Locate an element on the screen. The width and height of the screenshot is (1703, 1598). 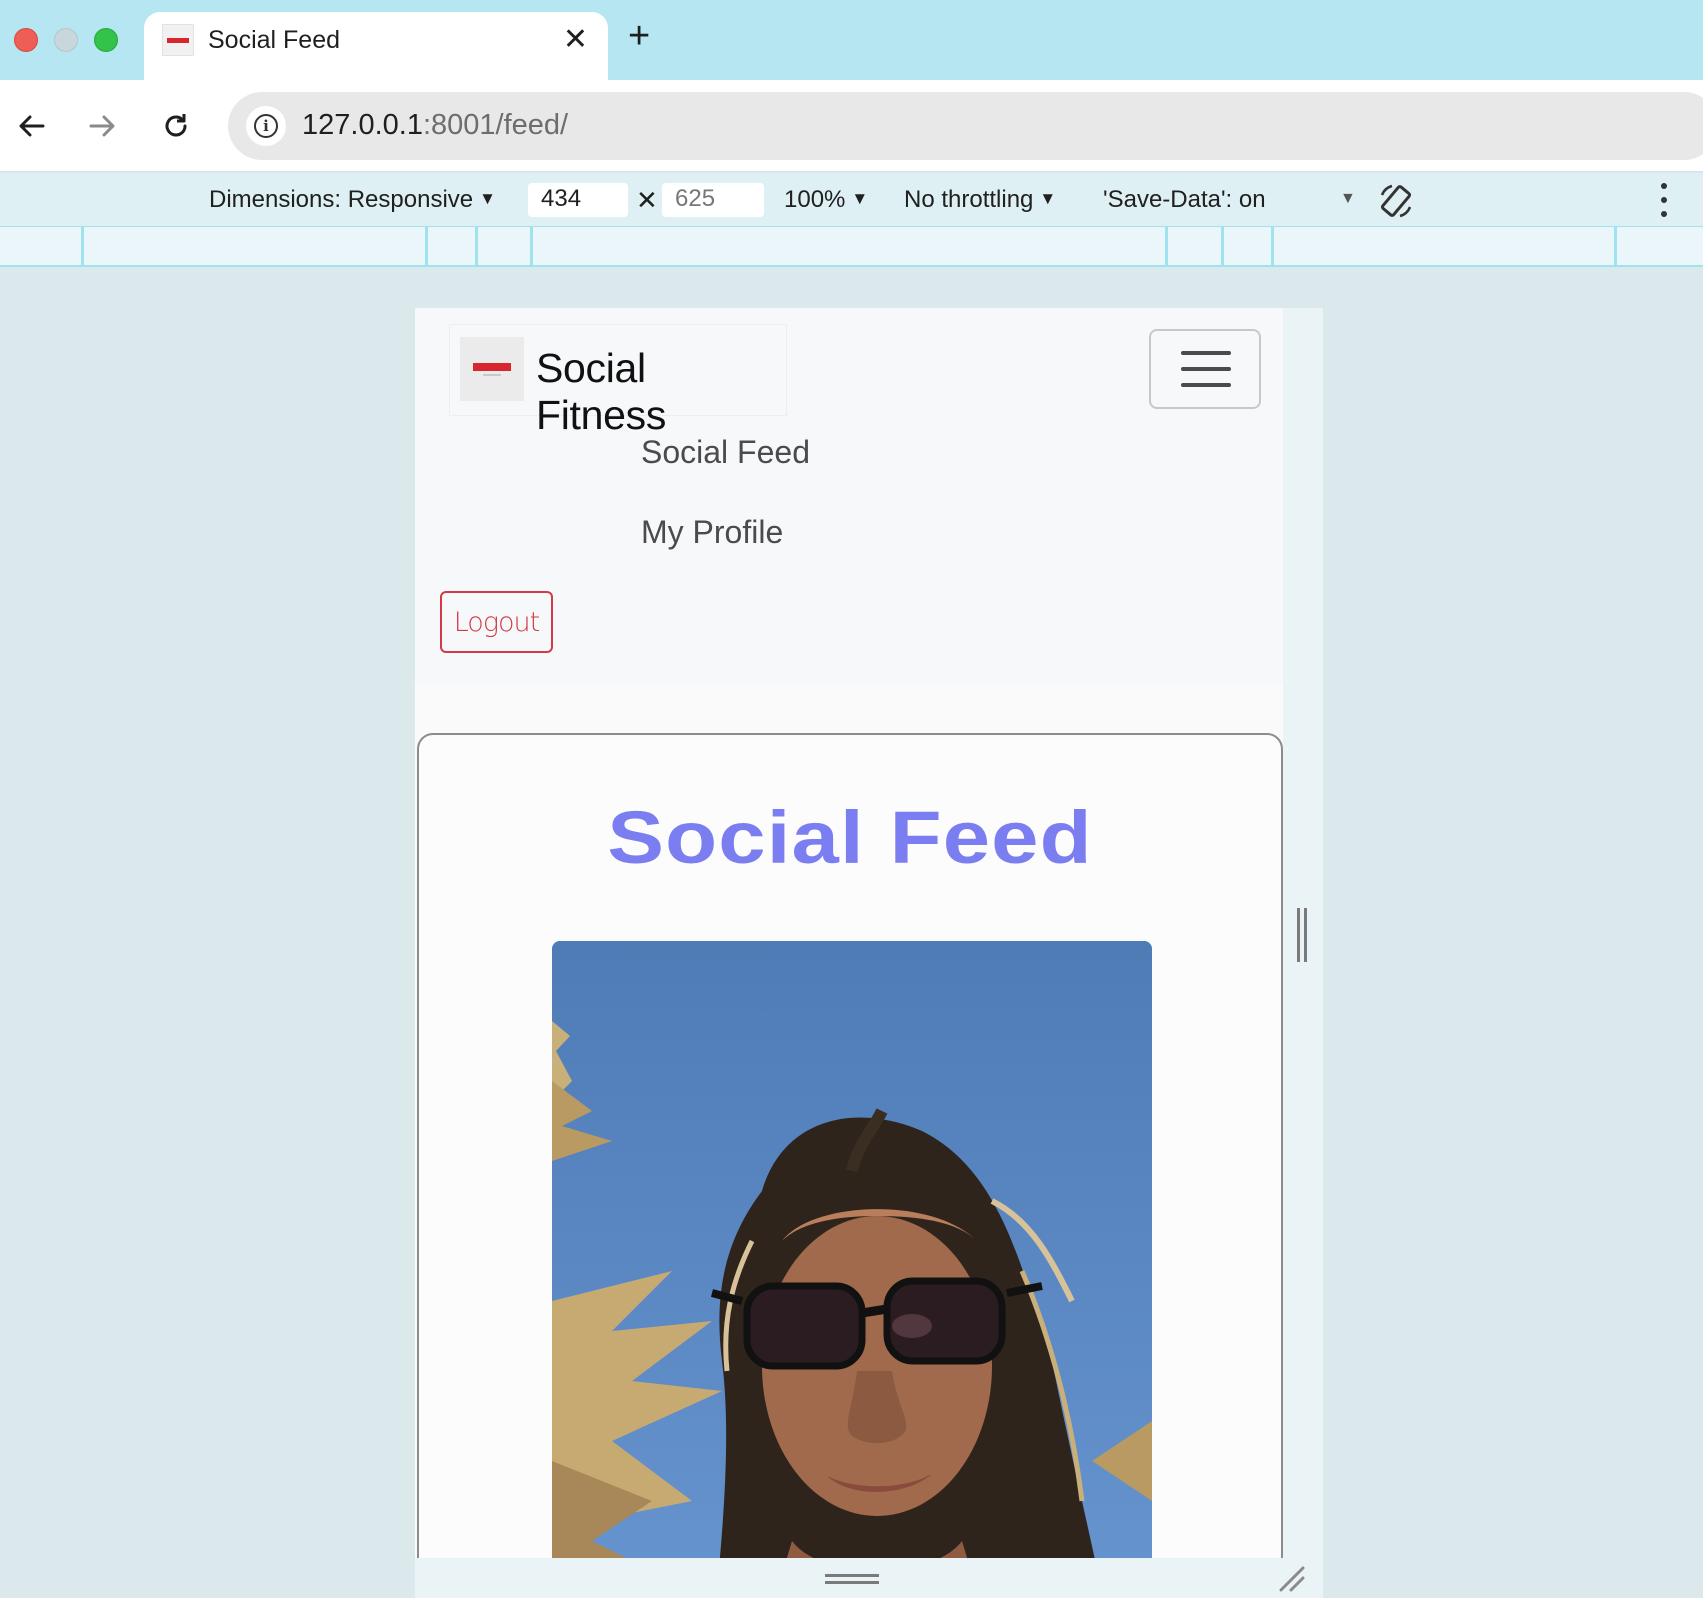
active-tab: Social Feed ✕ is located at coordinates (376, 46).